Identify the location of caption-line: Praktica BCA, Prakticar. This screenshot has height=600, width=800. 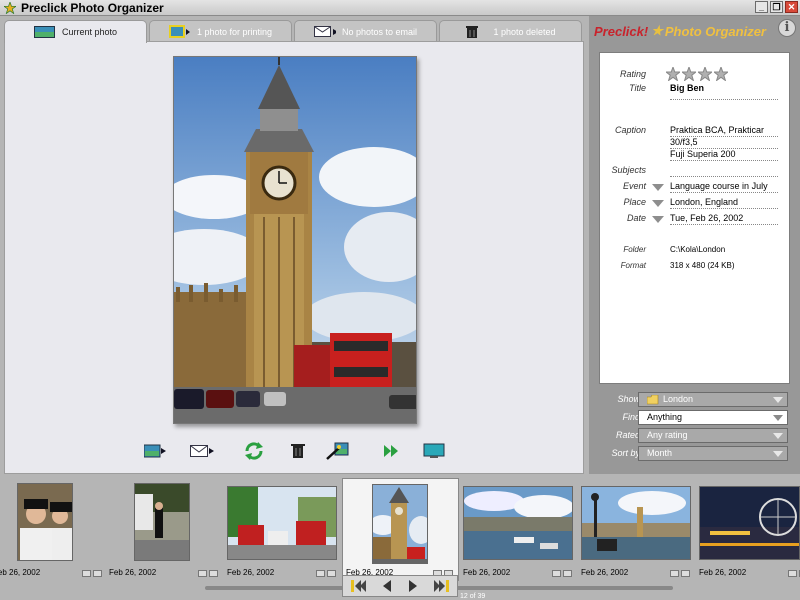
(724, 131).